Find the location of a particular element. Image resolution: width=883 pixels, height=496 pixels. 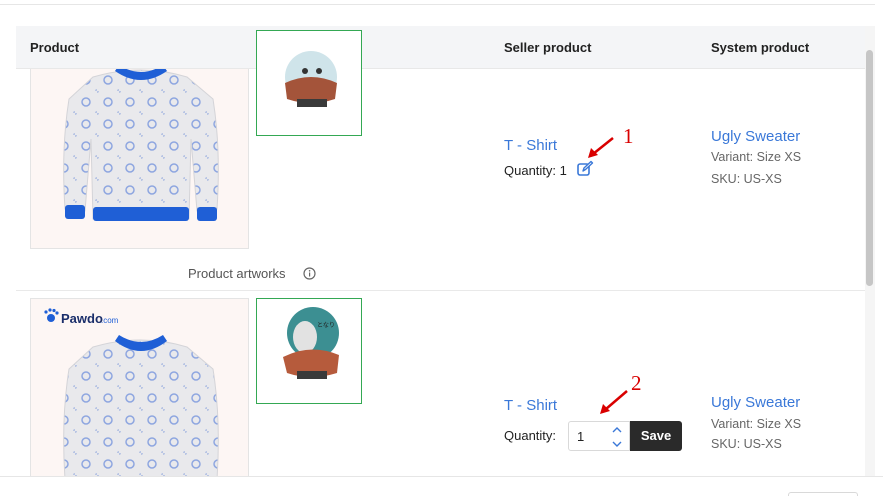

svg-text: Pawdo is located at coordinates (82, 318).